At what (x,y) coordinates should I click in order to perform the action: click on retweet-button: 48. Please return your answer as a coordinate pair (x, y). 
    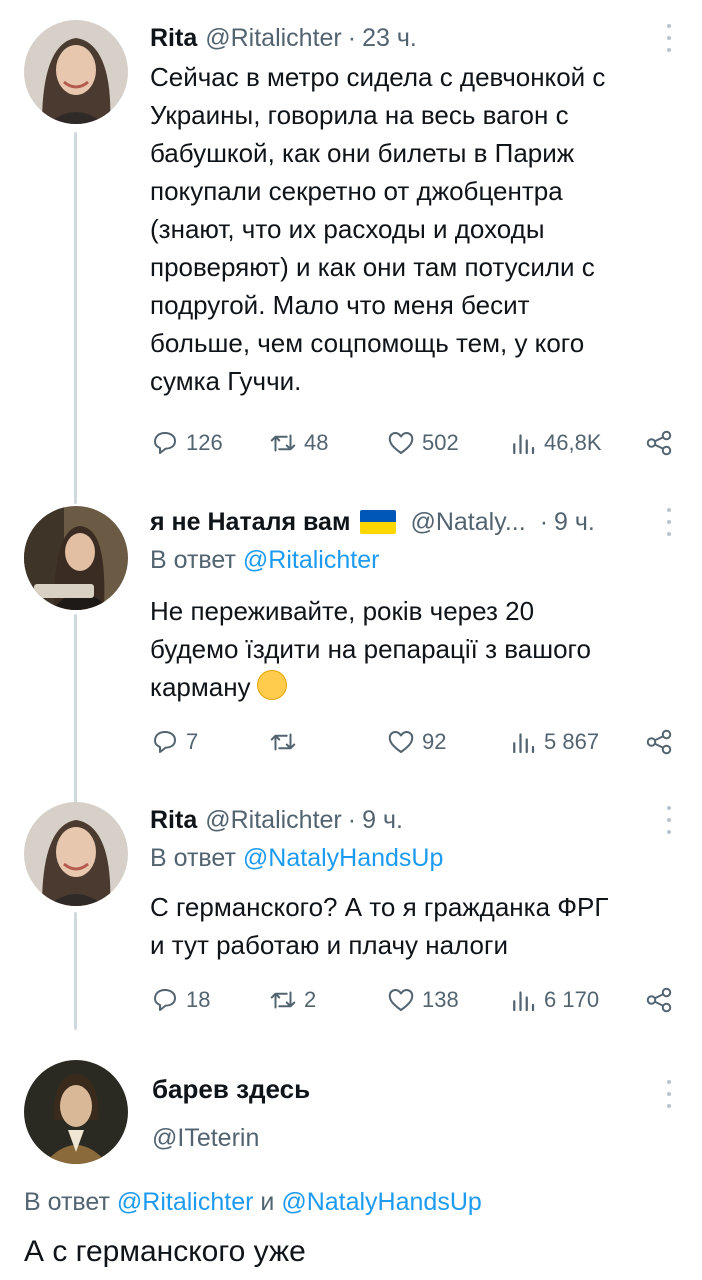
    Looking at the image, I should click on (298, 443).